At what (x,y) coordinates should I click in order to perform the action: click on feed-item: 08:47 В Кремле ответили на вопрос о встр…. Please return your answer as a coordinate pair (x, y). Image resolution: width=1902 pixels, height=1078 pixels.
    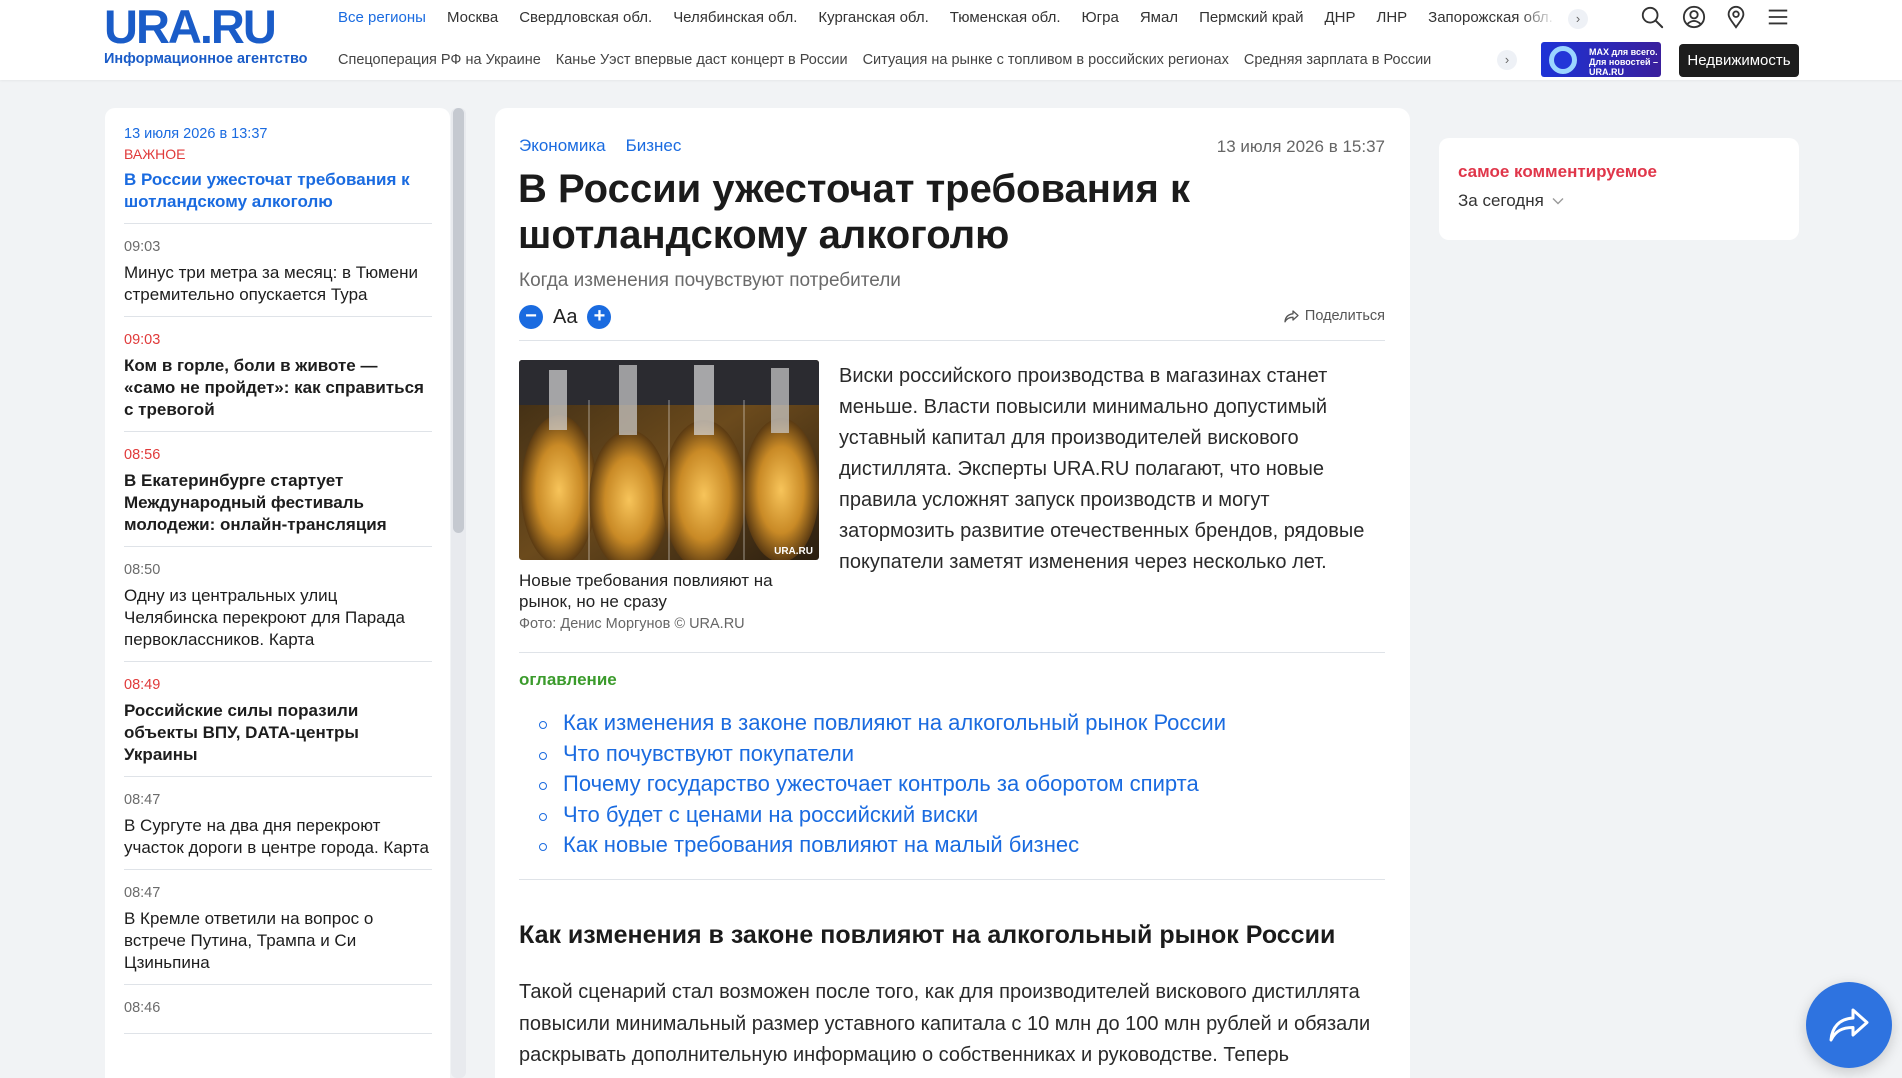
    Looking at the image, I should click on (278, 934).